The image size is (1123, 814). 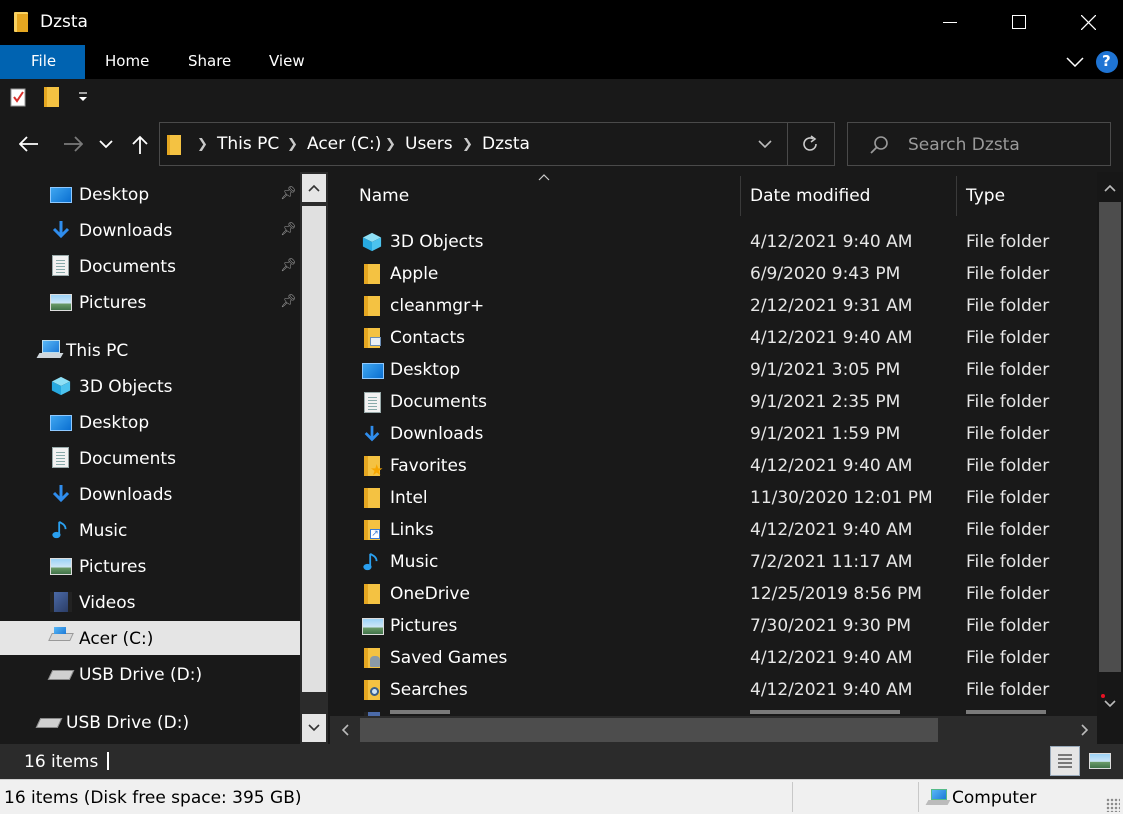 I want to click on downloads-icon, so click(x=61, y=494).